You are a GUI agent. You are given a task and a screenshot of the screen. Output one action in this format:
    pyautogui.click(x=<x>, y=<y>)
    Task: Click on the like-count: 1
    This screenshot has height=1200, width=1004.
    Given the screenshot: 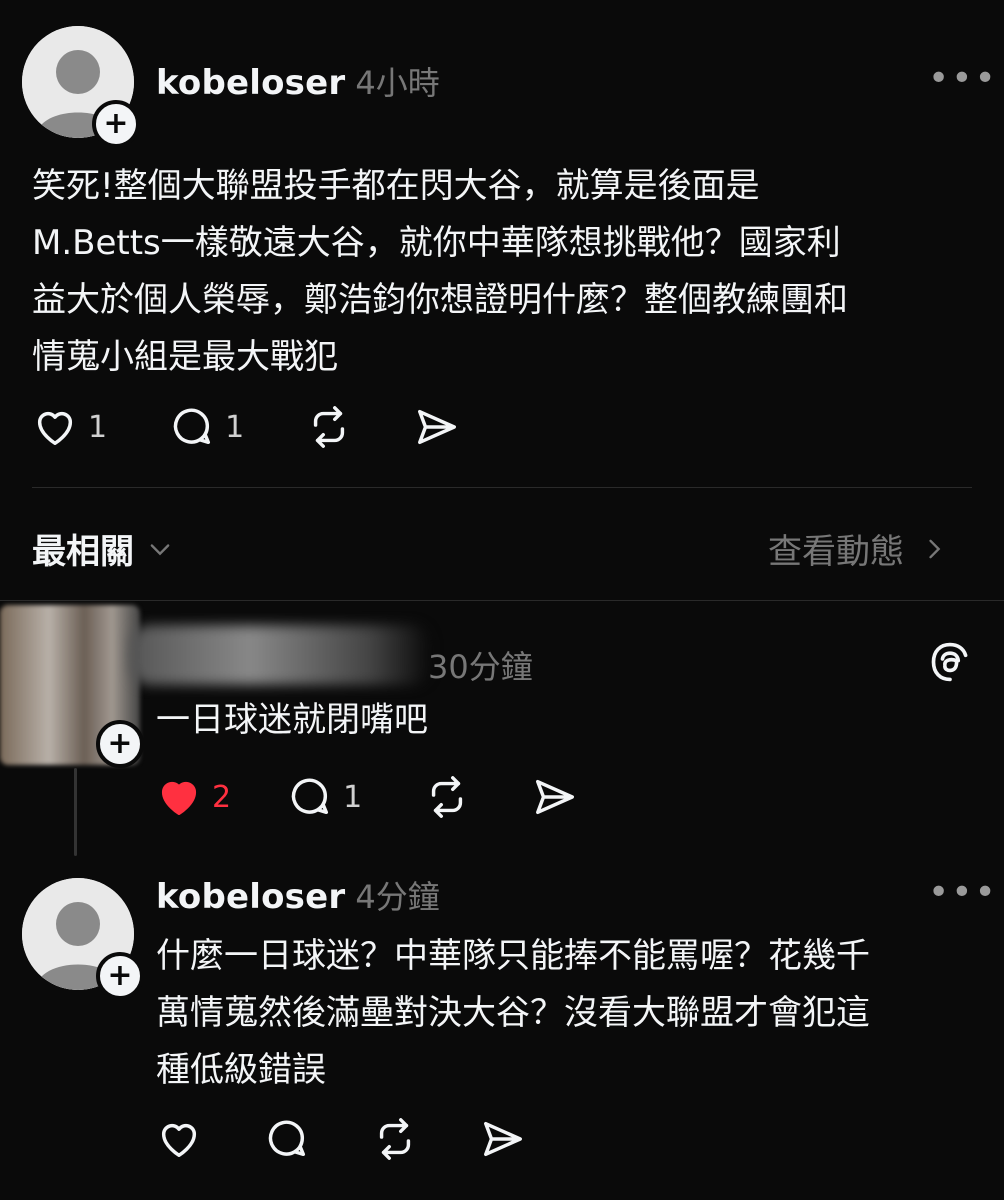 What is the action you would take?
    pyautogui.click(x=98, y=427)
    